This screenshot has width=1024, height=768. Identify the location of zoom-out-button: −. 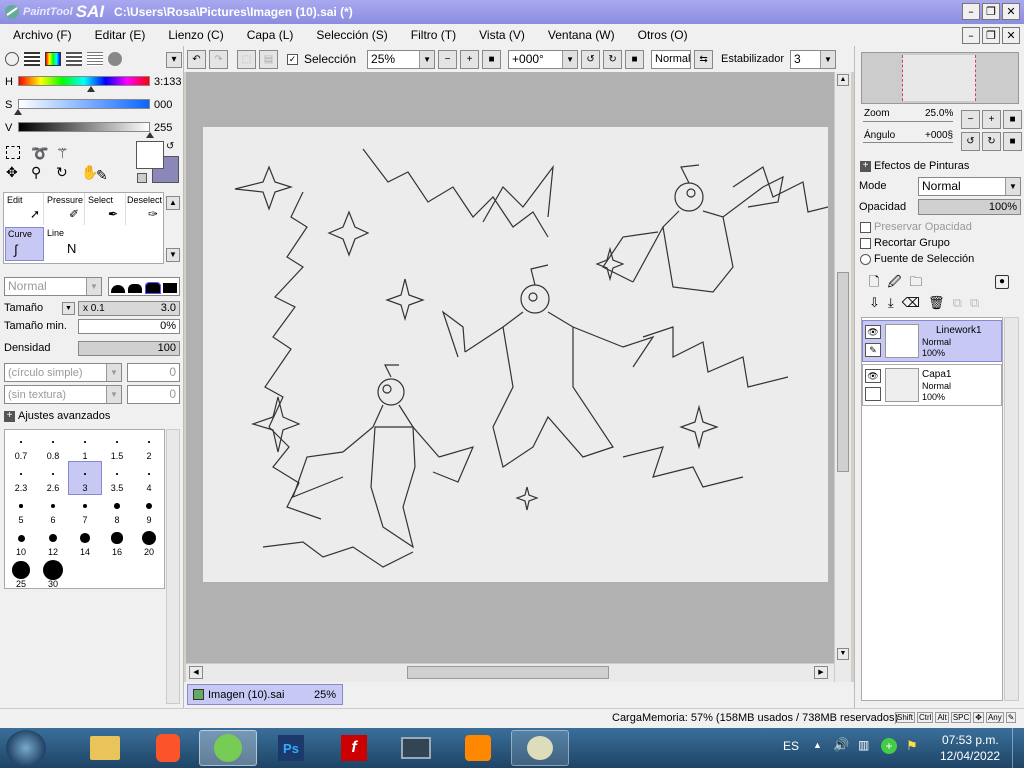
(448, 59).